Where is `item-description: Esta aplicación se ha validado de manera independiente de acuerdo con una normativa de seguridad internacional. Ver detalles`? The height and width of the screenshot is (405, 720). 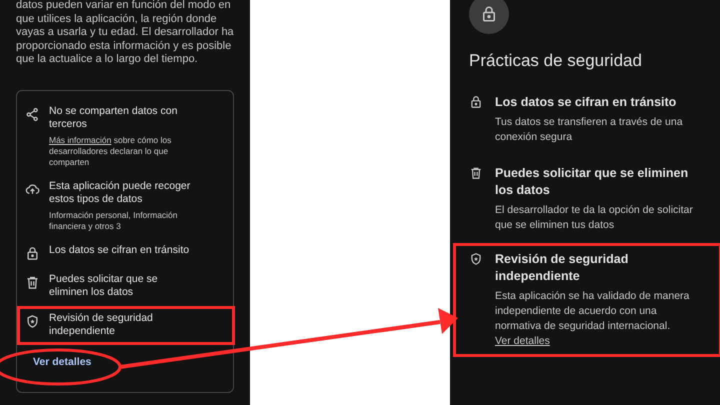
item-description: Esta aplicación se ha validado de manera independiente de acuerdo con una normativa de seguridad internacional. Ver detalles is located at coordinates (592, 318).